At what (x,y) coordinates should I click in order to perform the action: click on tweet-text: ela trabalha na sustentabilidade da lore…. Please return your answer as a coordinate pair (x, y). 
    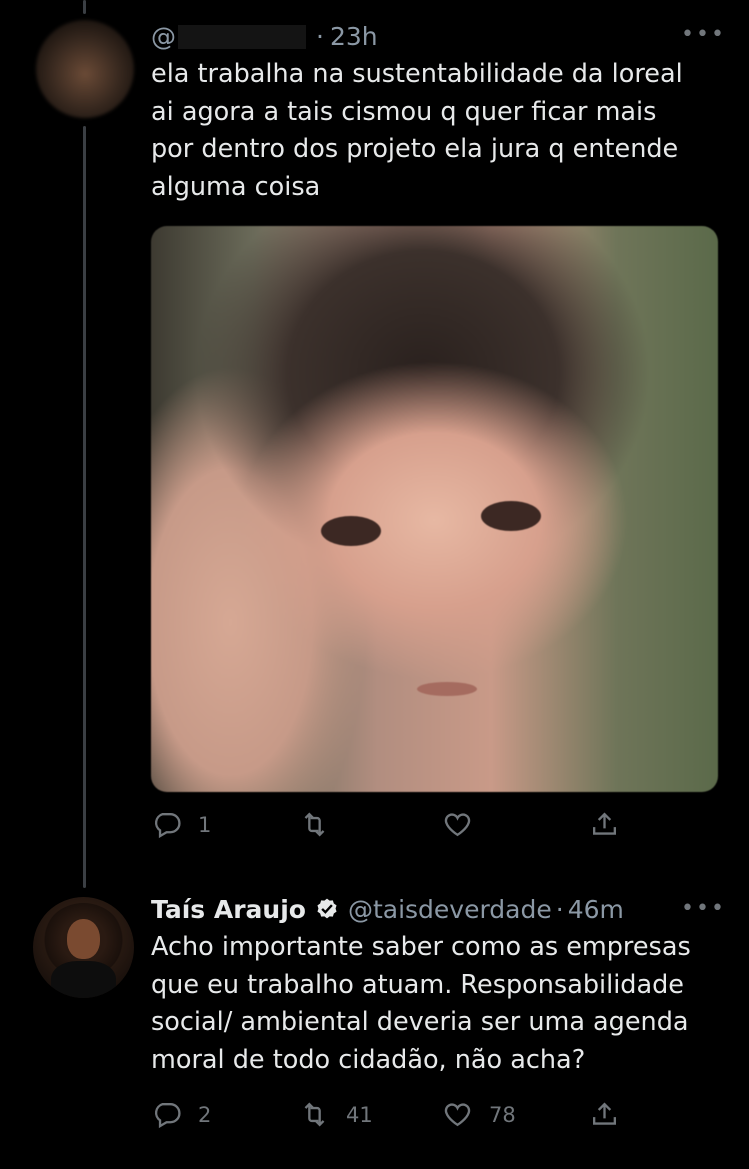
    Looking at the image, I should click on (417, 130).